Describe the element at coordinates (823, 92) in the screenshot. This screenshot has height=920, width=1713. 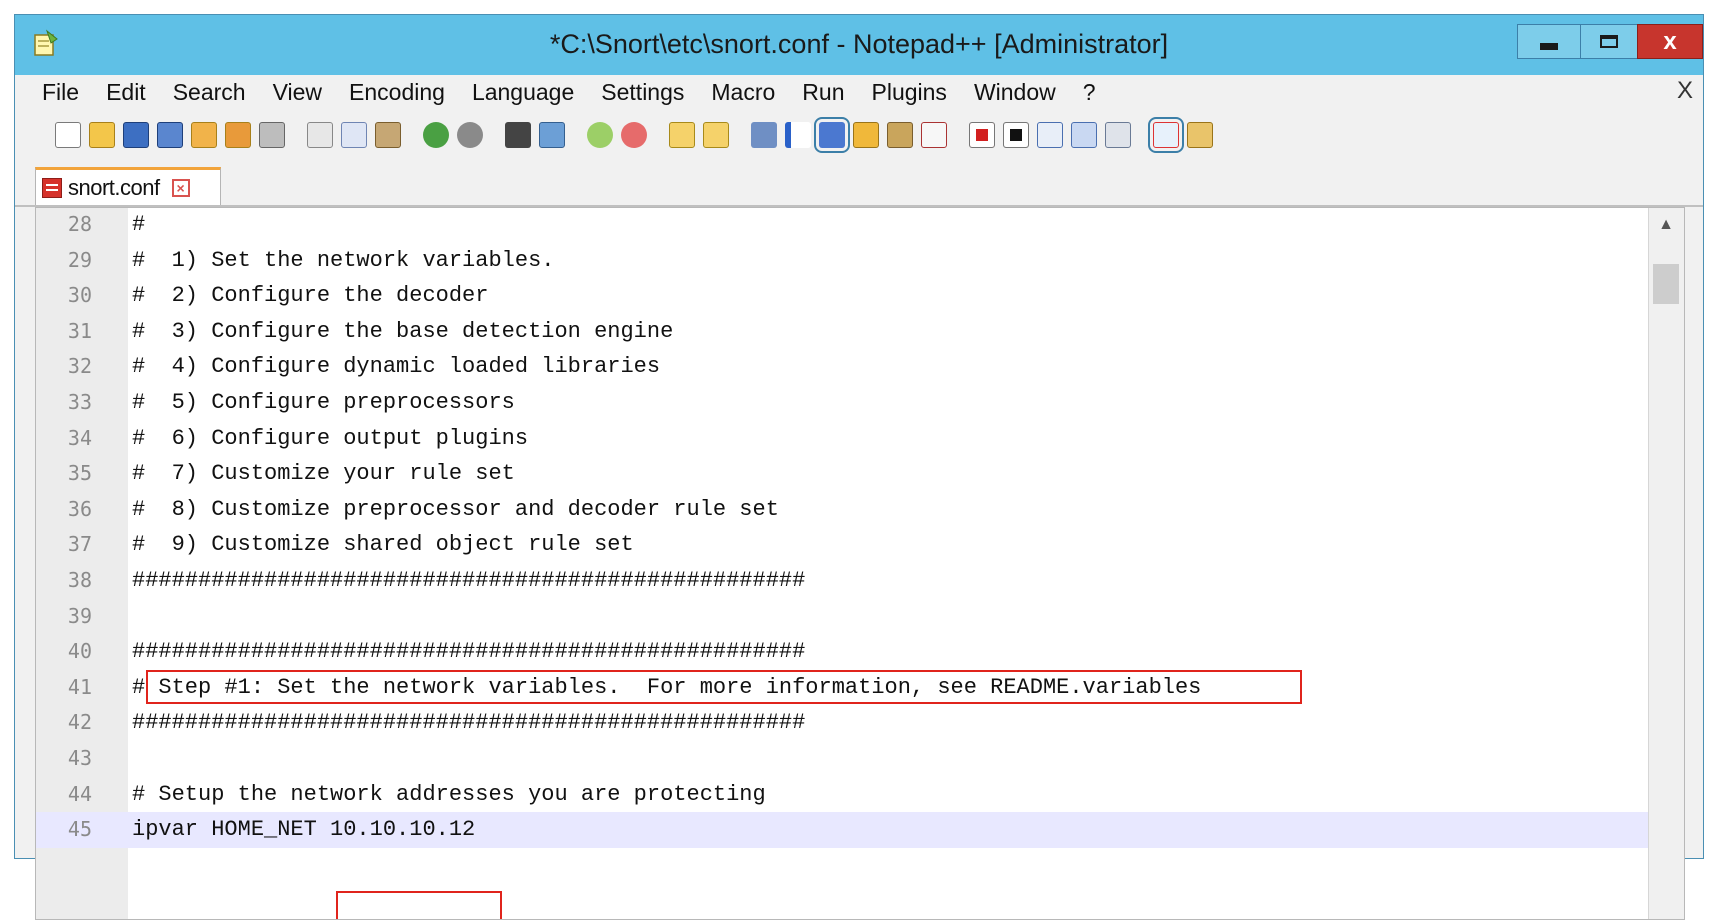
I see `menu-run: Run` at that location.